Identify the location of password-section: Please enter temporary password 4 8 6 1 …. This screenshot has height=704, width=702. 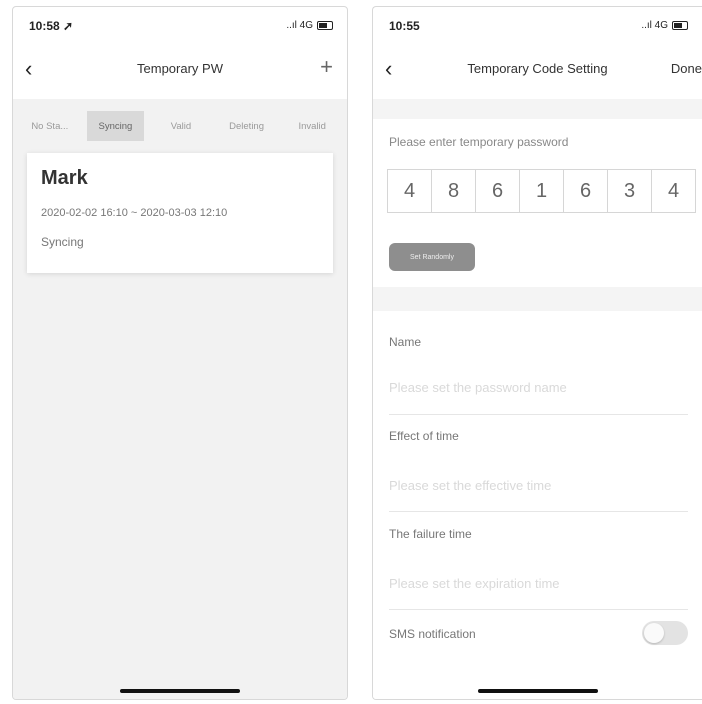
(537, 203).